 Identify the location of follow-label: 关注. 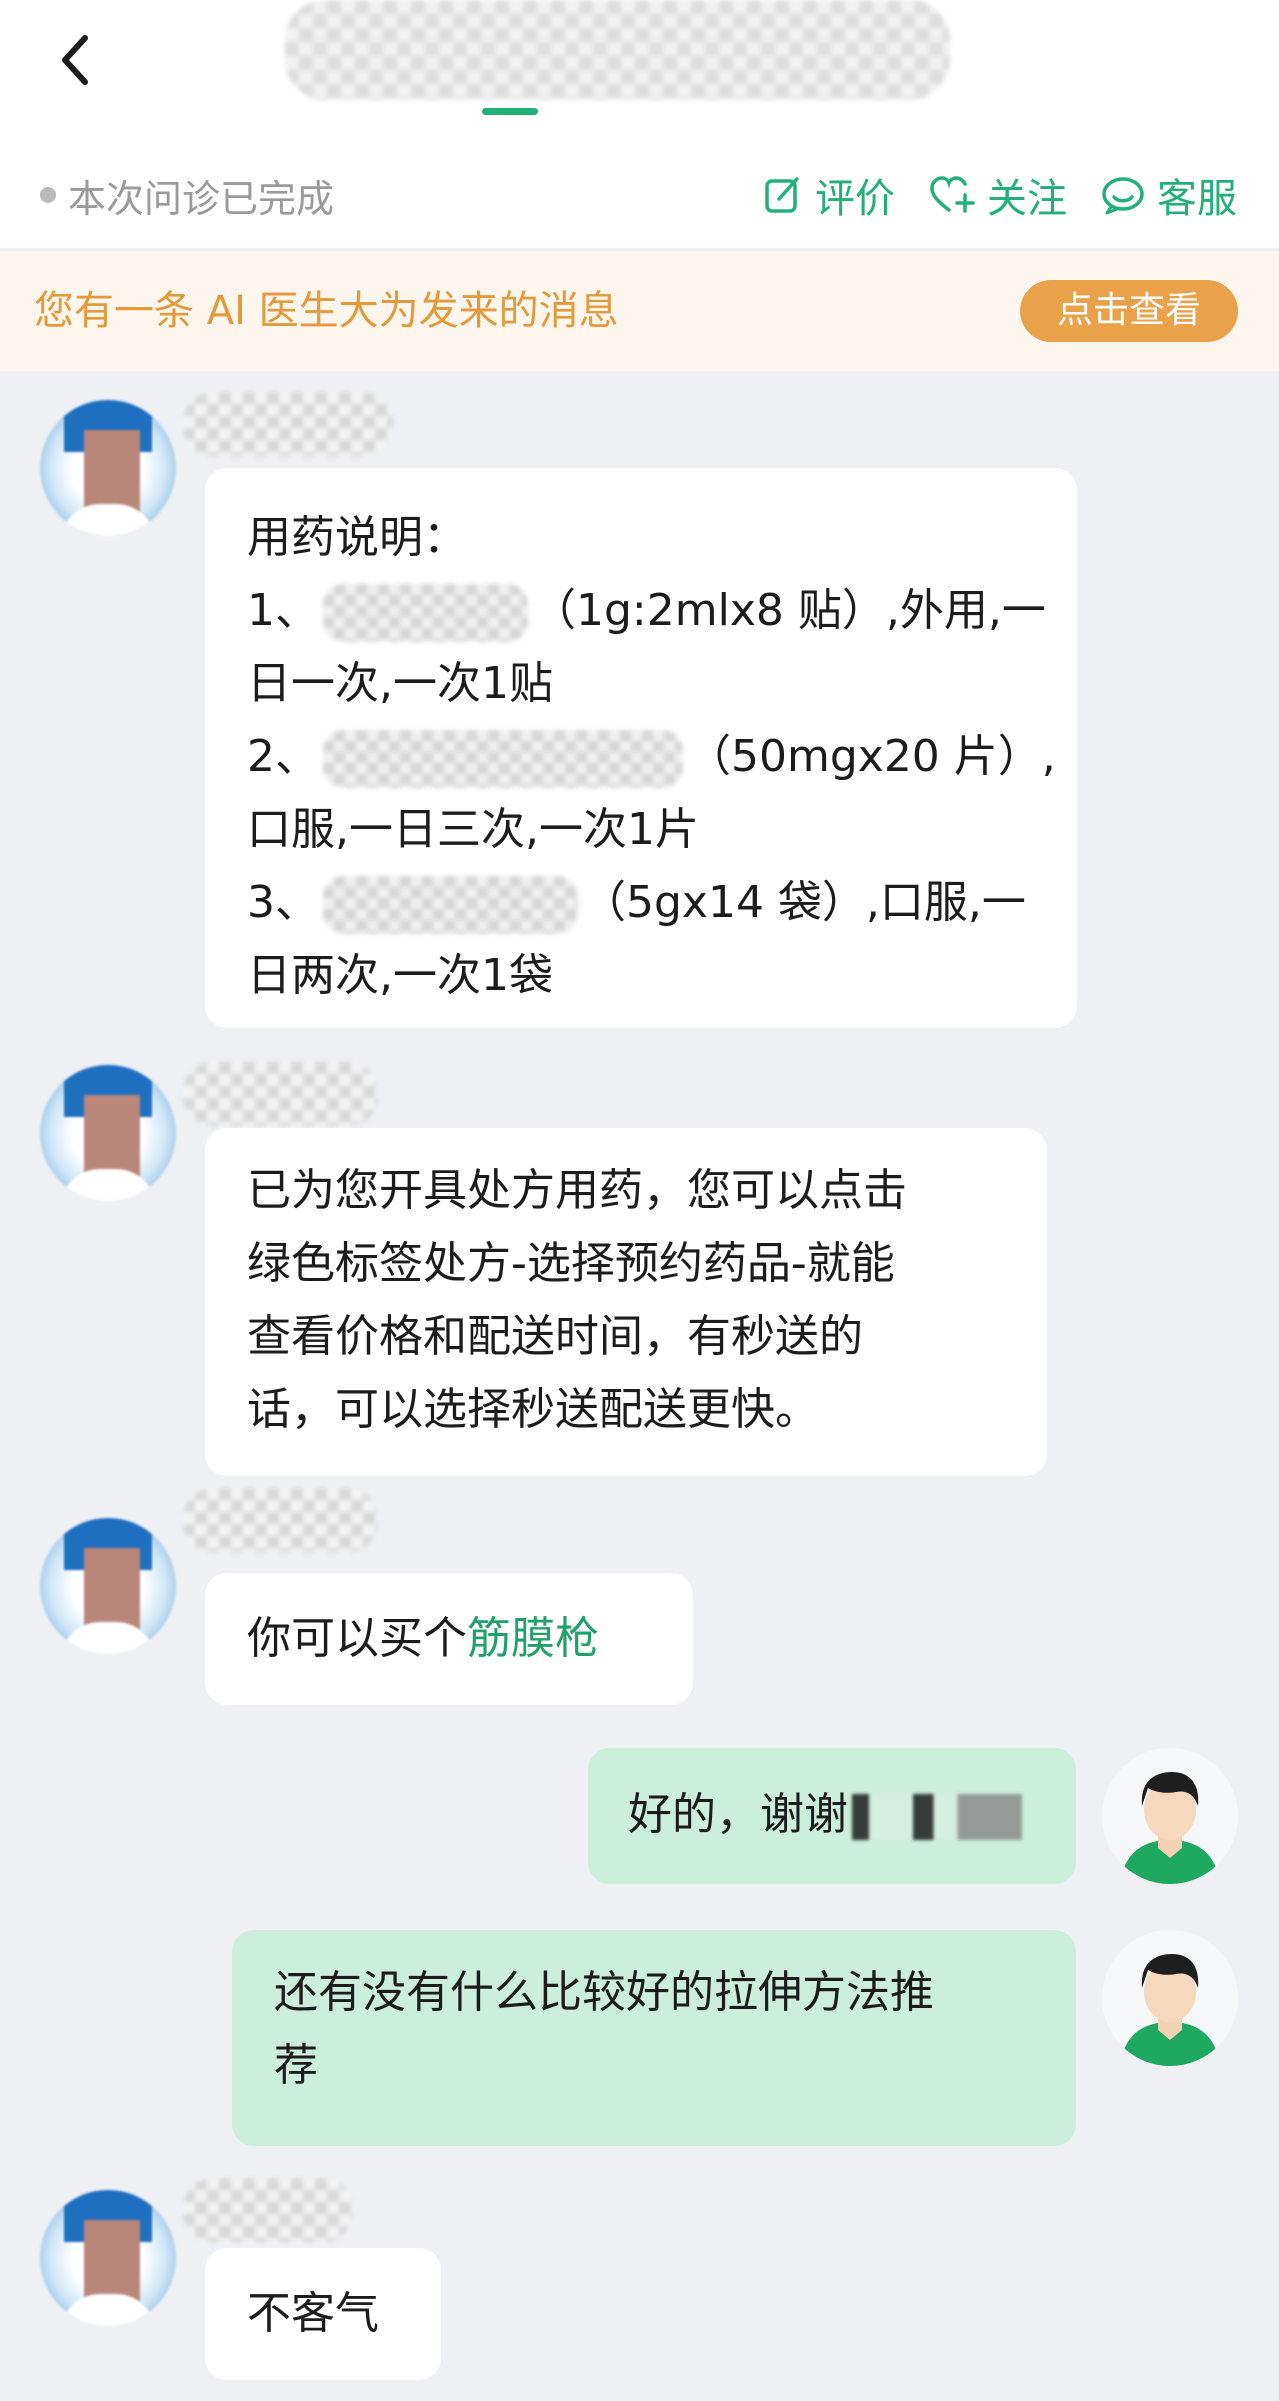
(1027, 199).